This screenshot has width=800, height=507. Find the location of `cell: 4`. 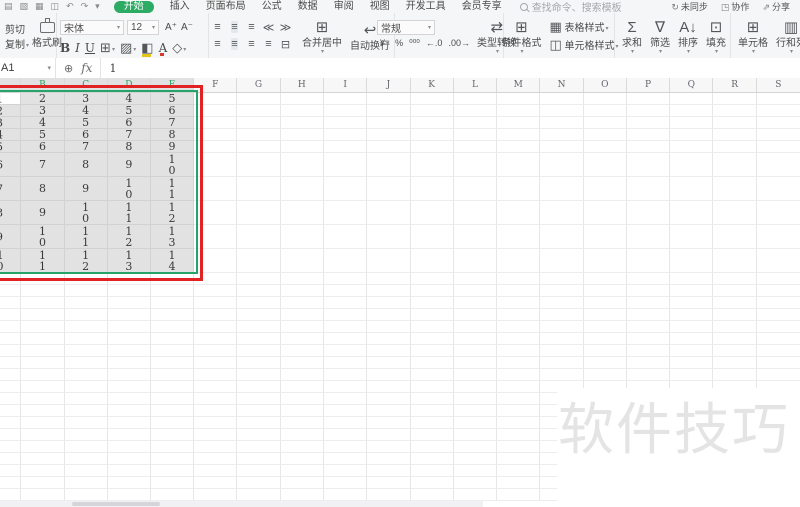

cell: 4 is located at coordinates (11, 135).